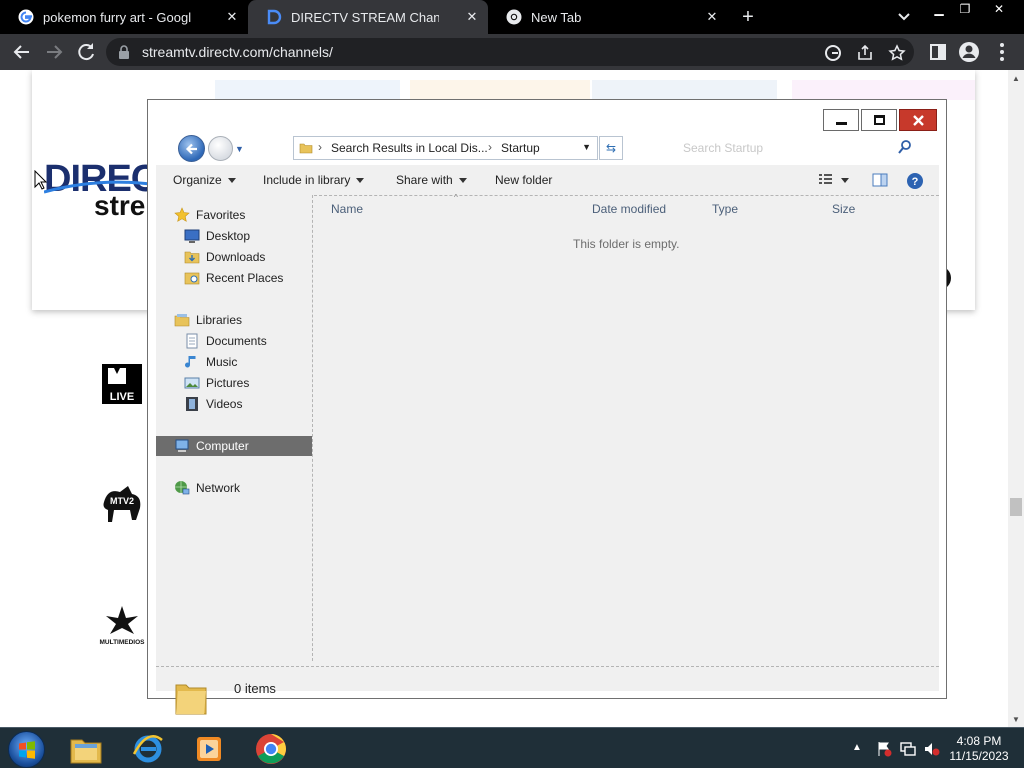 The image size is (1024, 768). I want to click on videos-filmstrip-icon, so click(192, 404).